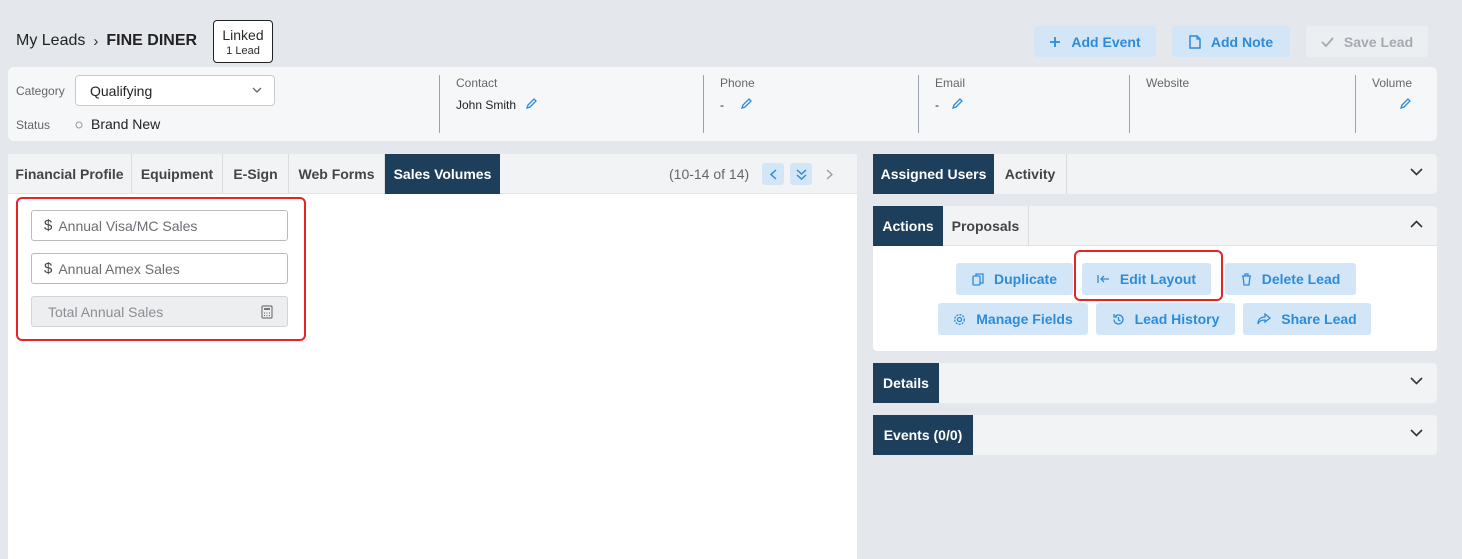 Image resolution: width=1462 pixels, height=559 pixels. Describe the element at coordinates (1168, 83) in the screenshot. I see `website-label: Website` at that location.